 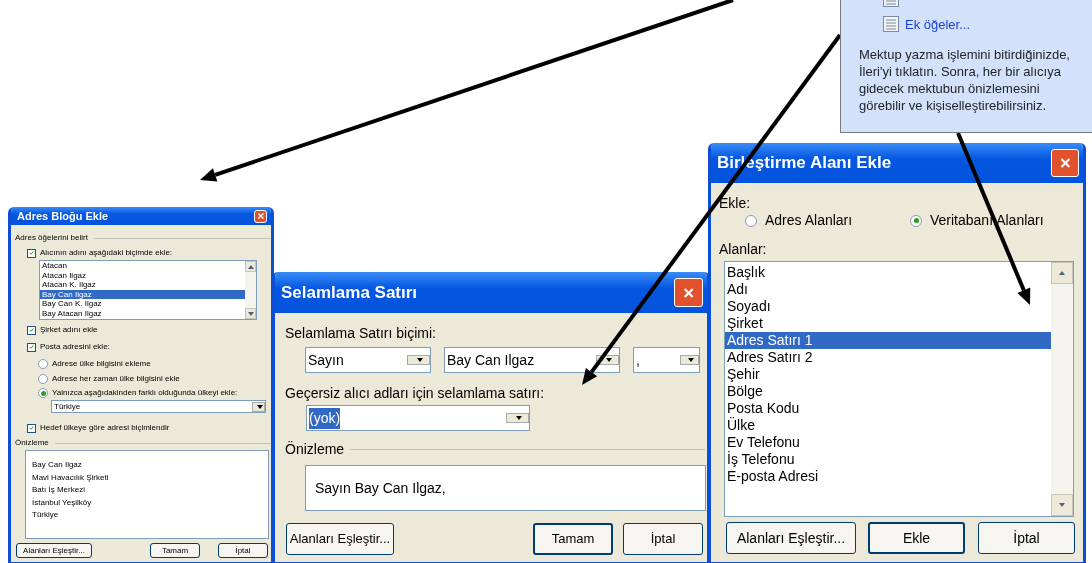 I want to click on preview-line: İstanbul Yeşilköy, so click(x=62, y=502).